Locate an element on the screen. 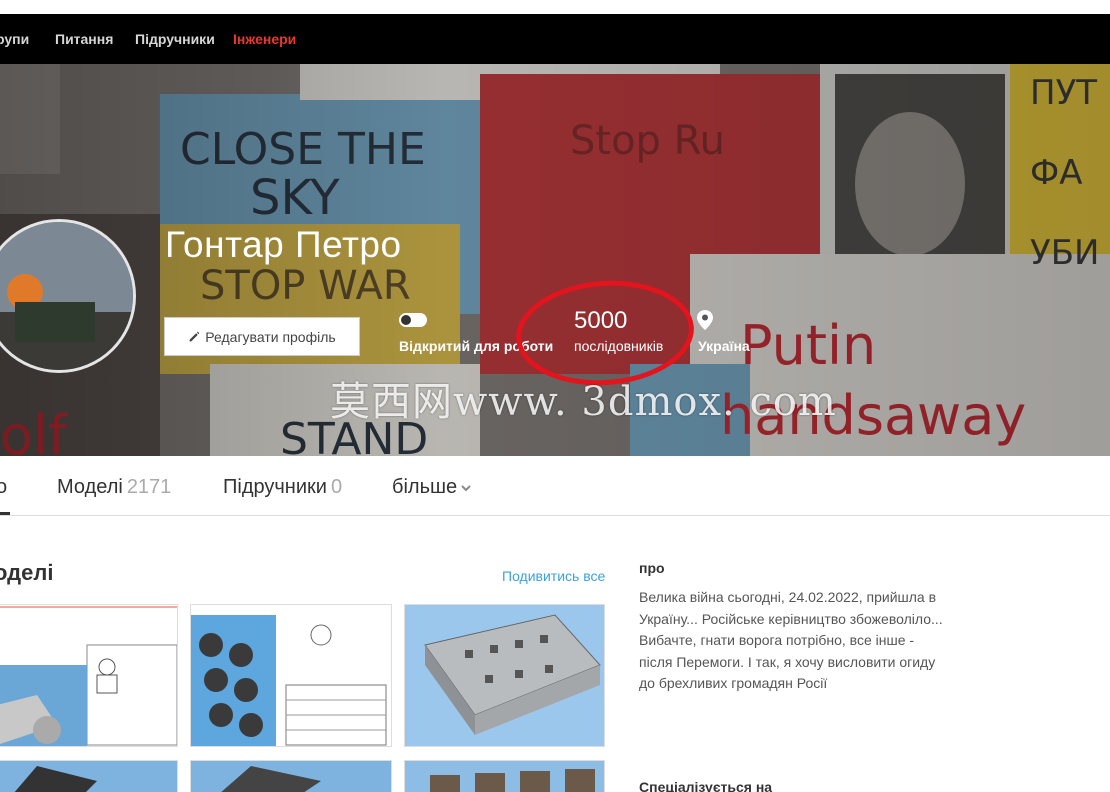 The image size is (1110, 792). tab-tutorials-count: 0 is located at coordinates (336, 487).